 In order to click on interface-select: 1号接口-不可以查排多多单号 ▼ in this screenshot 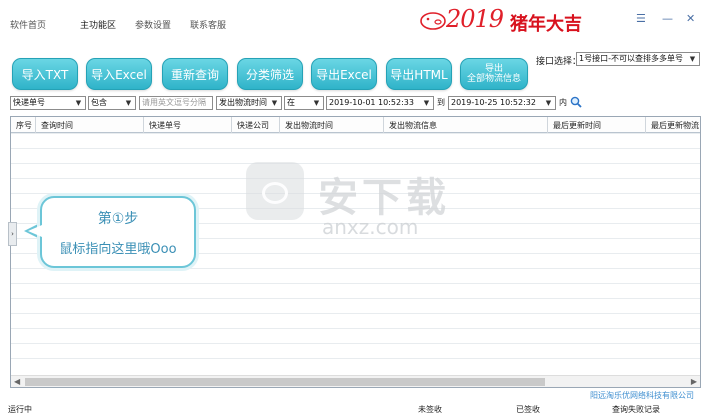, I will do `click(638, 59)`.